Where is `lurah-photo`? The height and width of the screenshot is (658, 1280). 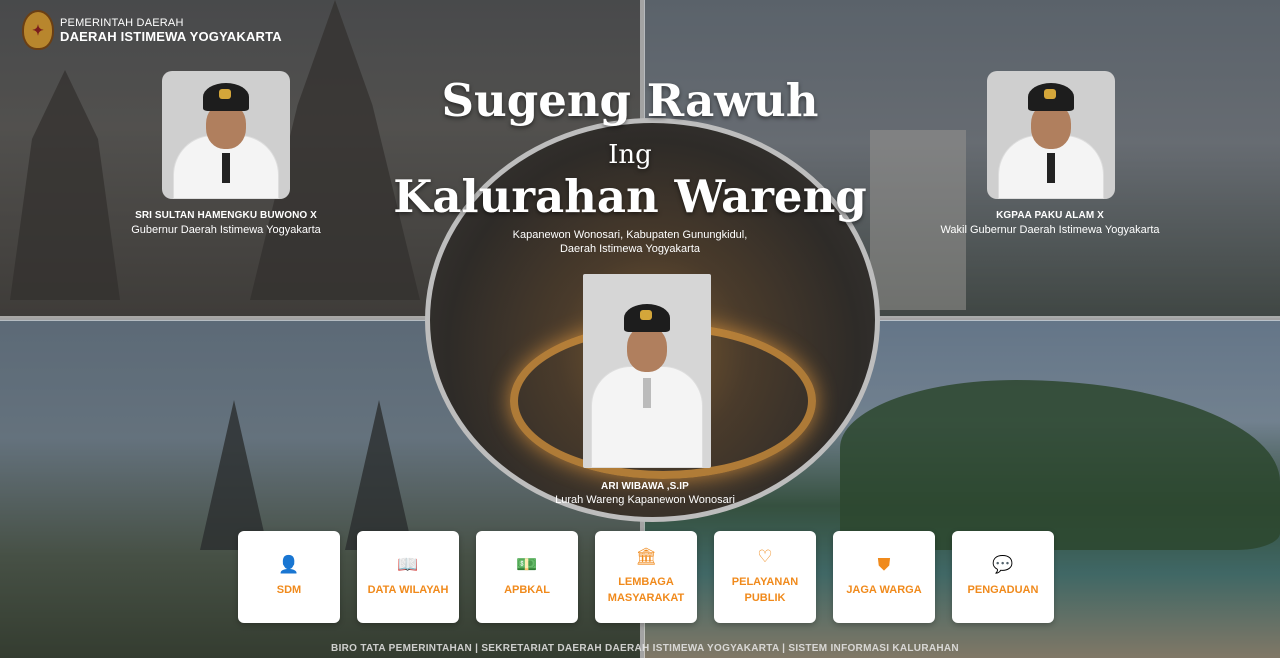 lurah-photo is located at coordinates (647, 371).